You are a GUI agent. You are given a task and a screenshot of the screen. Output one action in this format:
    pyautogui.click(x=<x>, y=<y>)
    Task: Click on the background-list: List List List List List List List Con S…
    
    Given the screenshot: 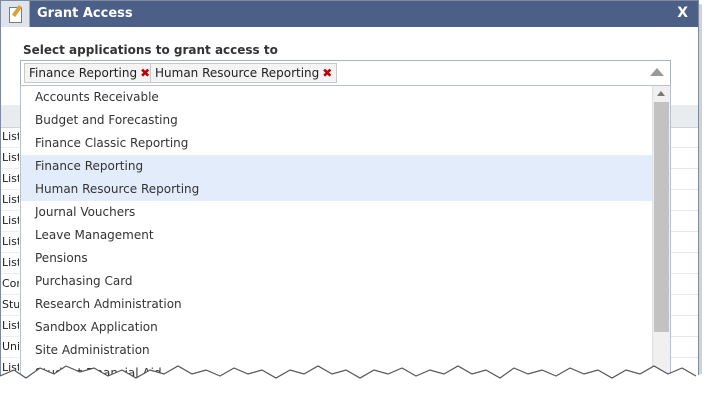 What is the action you would take?
    pyautogui.click(x=10, y=249)
    